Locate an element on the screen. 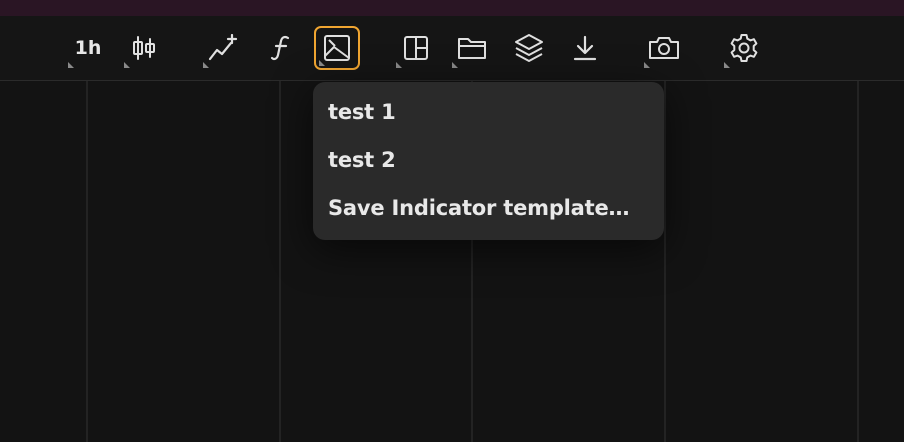 The image size is (904, 442). top-strip is located at coordinates (452, 8).